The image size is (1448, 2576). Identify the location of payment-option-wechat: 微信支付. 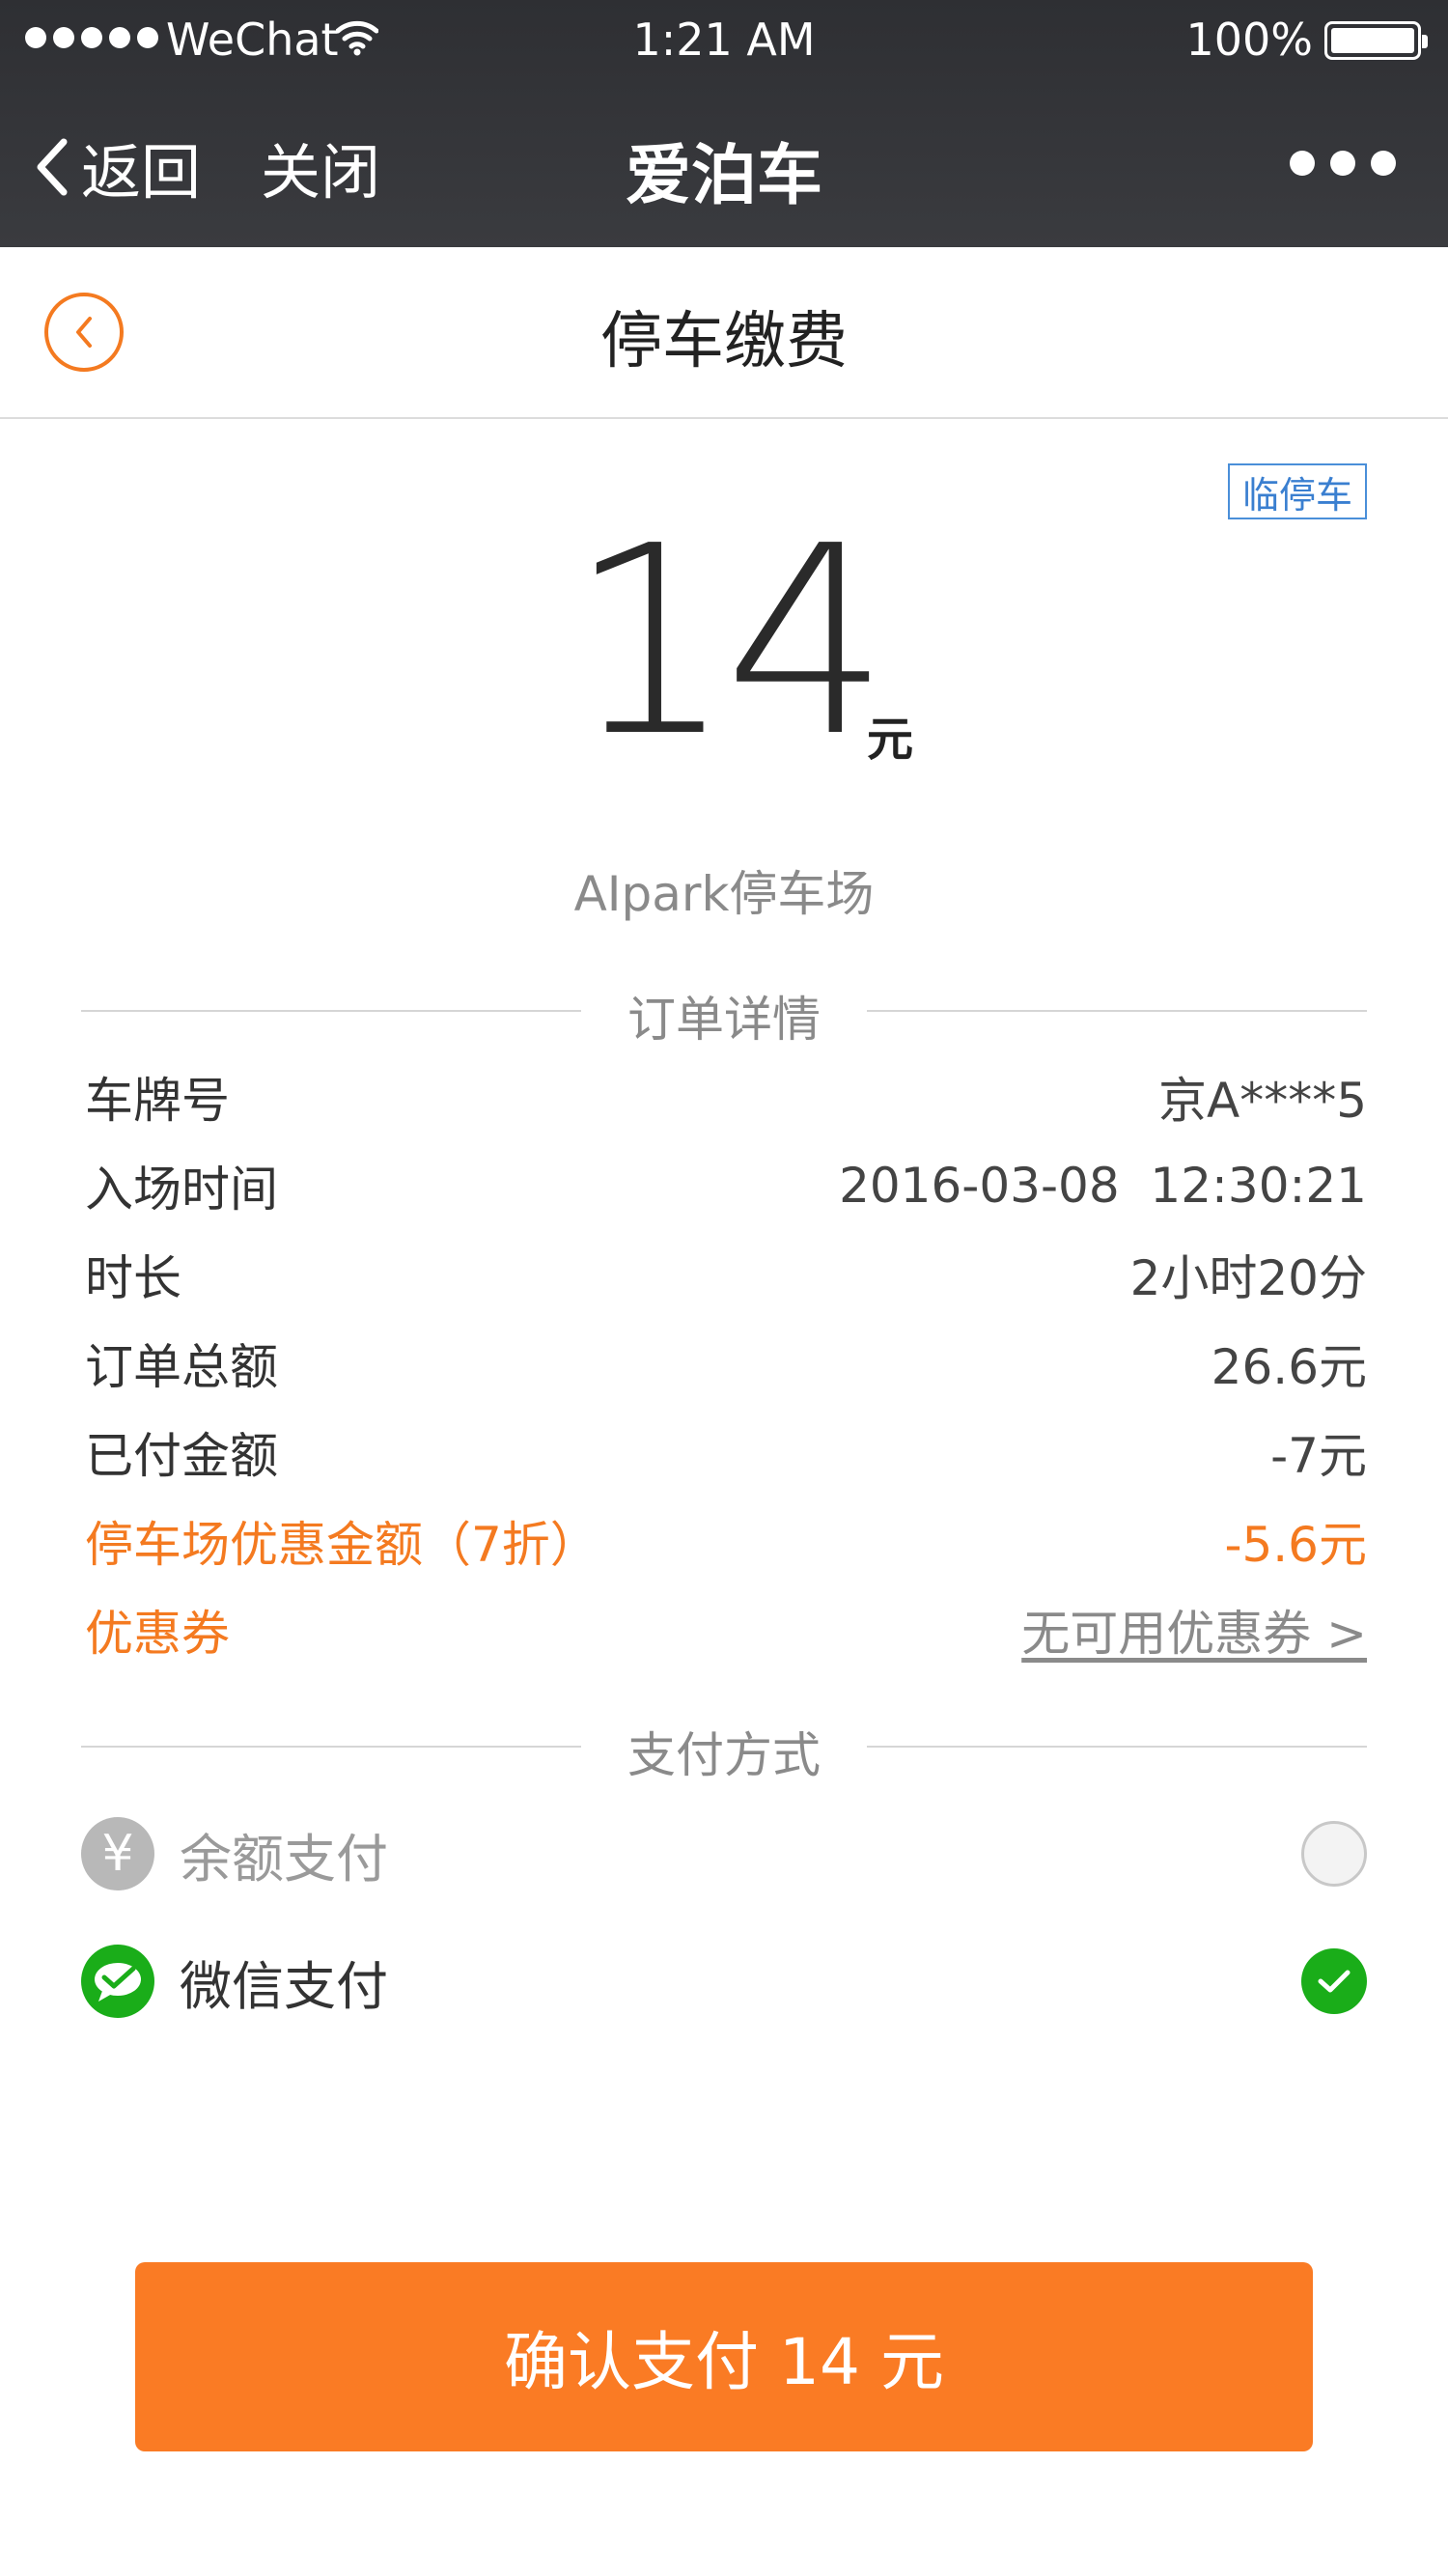
(724, 1982).